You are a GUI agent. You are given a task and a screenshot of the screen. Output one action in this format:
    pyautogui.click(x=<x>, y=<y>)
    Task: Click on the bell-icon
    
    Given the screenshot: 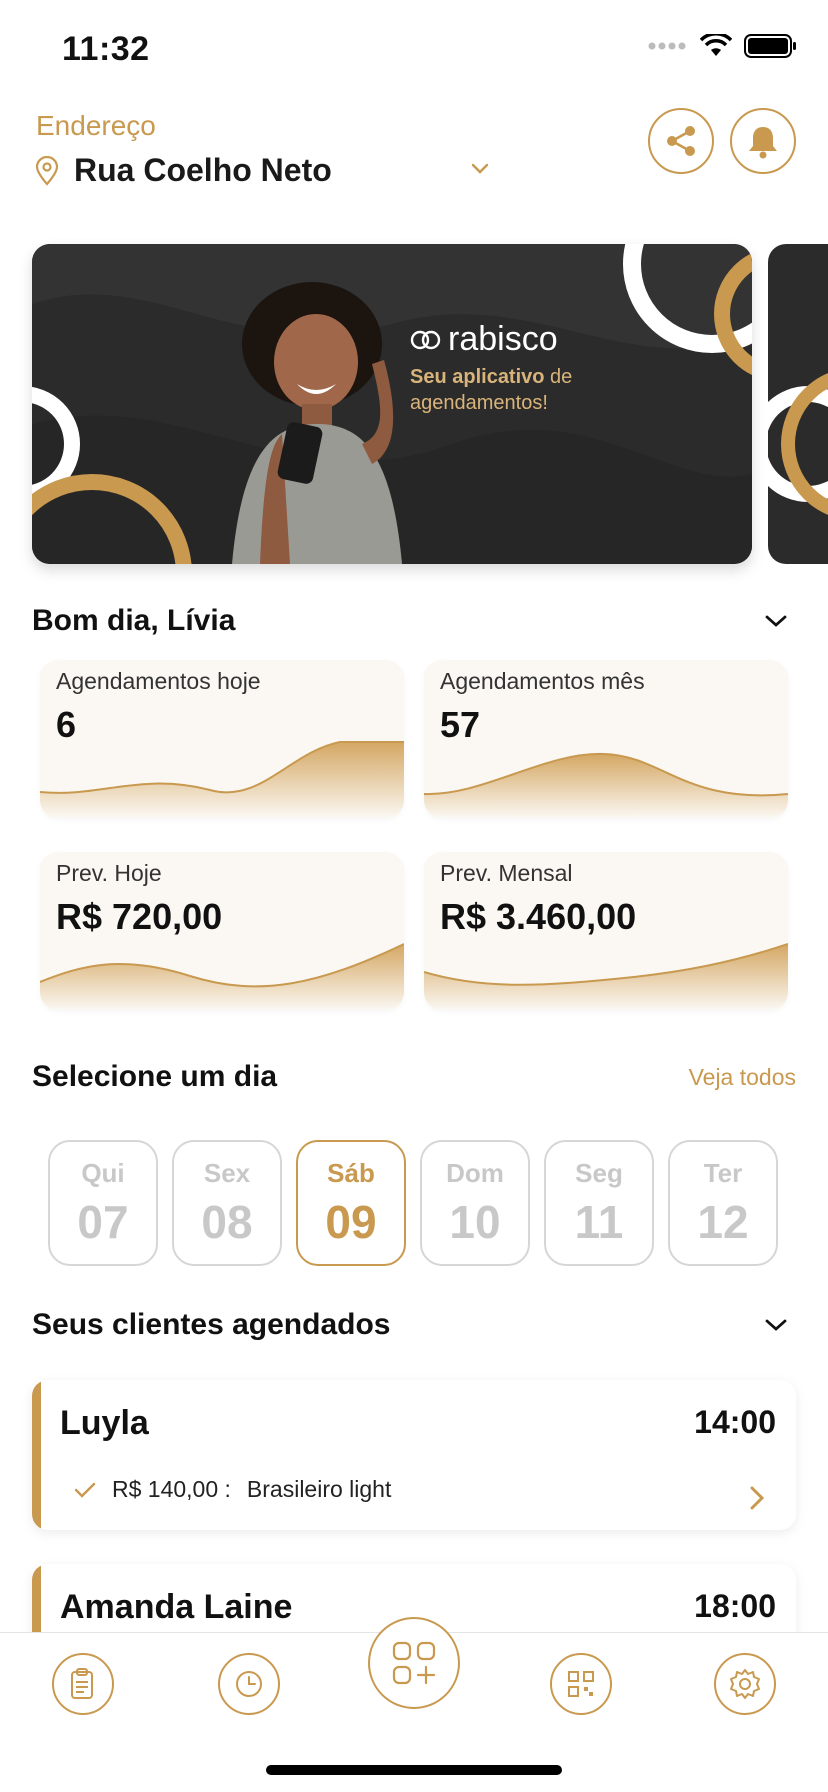 What is the action you would take?
    pyautogui.click(x=763, y=143)
    